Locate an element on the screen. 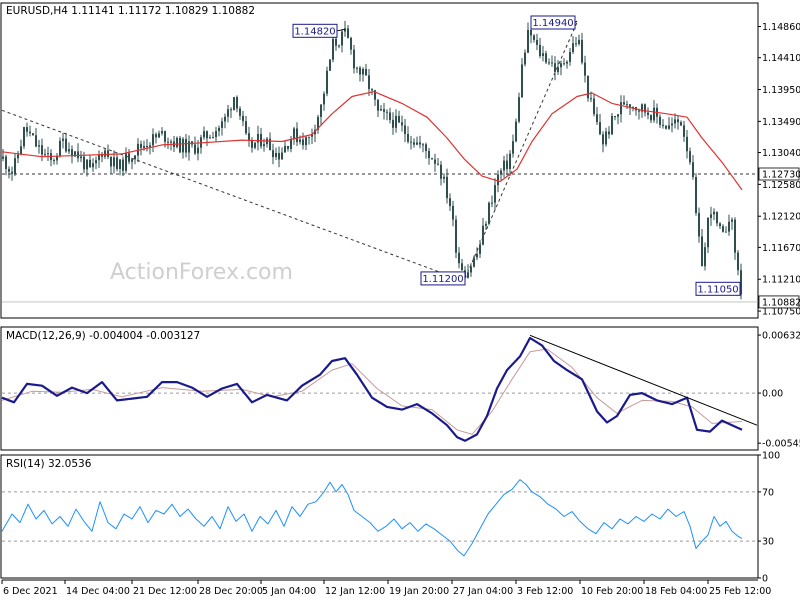 This screenshot has height=604, width=800. x-axis-tick-label: 10 Feb 20:00 is located at coordinates (612, 591).